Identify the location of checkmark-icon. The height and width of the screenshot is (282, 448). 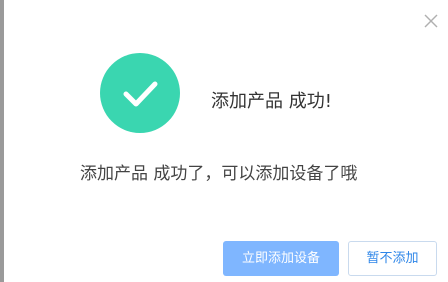
(140, 94).